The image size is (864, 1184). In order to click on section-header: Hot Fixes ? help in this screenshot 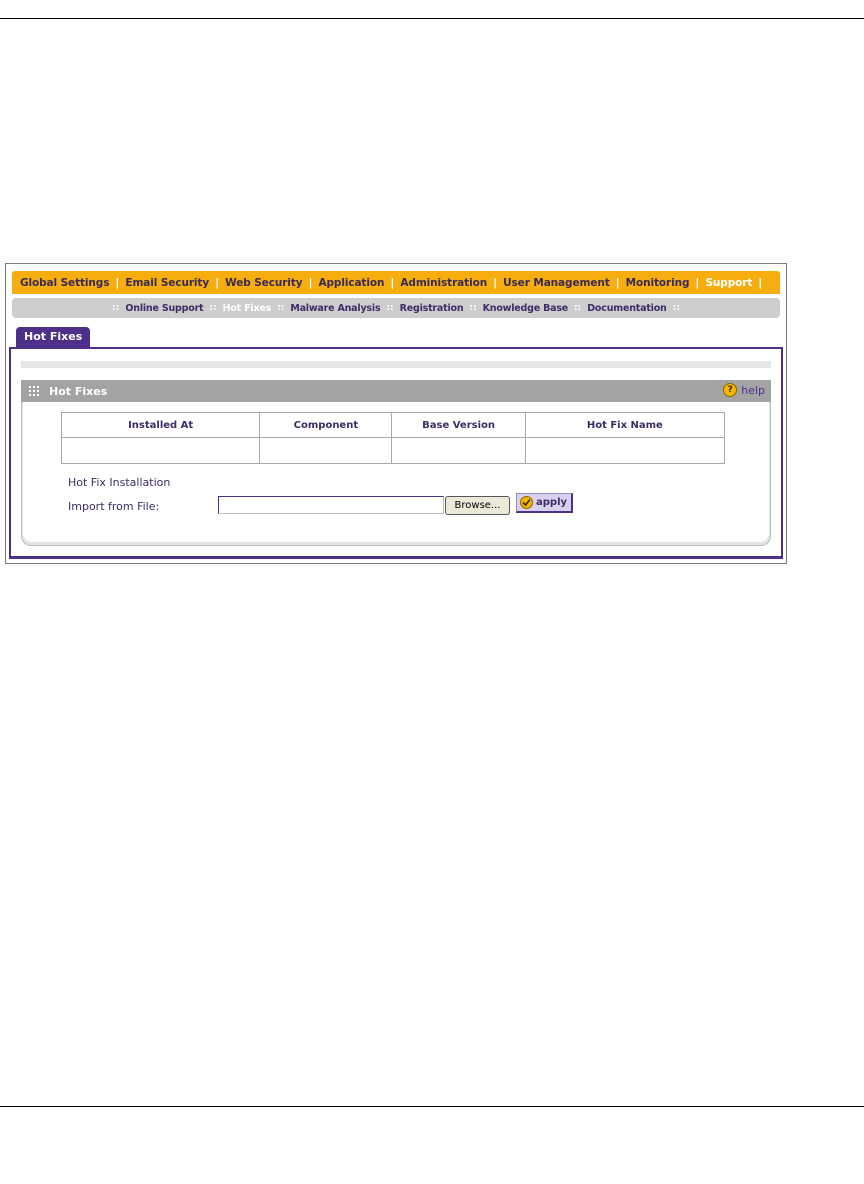, I will do `click(396, 391)`.